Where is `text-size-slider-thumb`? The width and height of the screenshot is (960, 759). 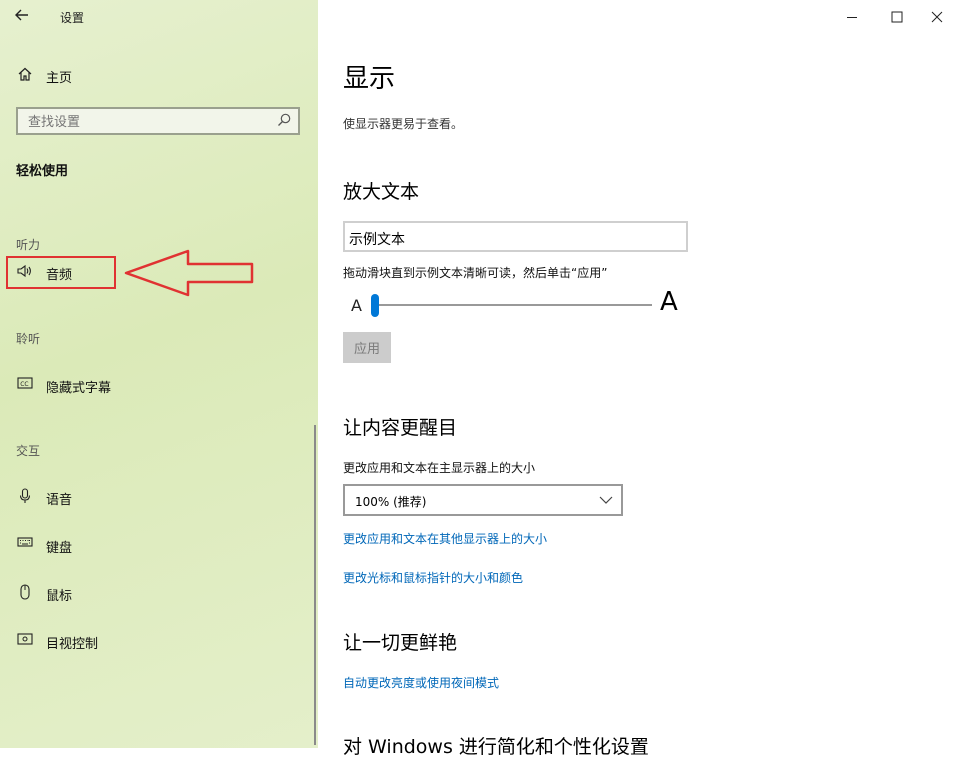
text-size-slider-thumb is located at coordinates (375, 305).